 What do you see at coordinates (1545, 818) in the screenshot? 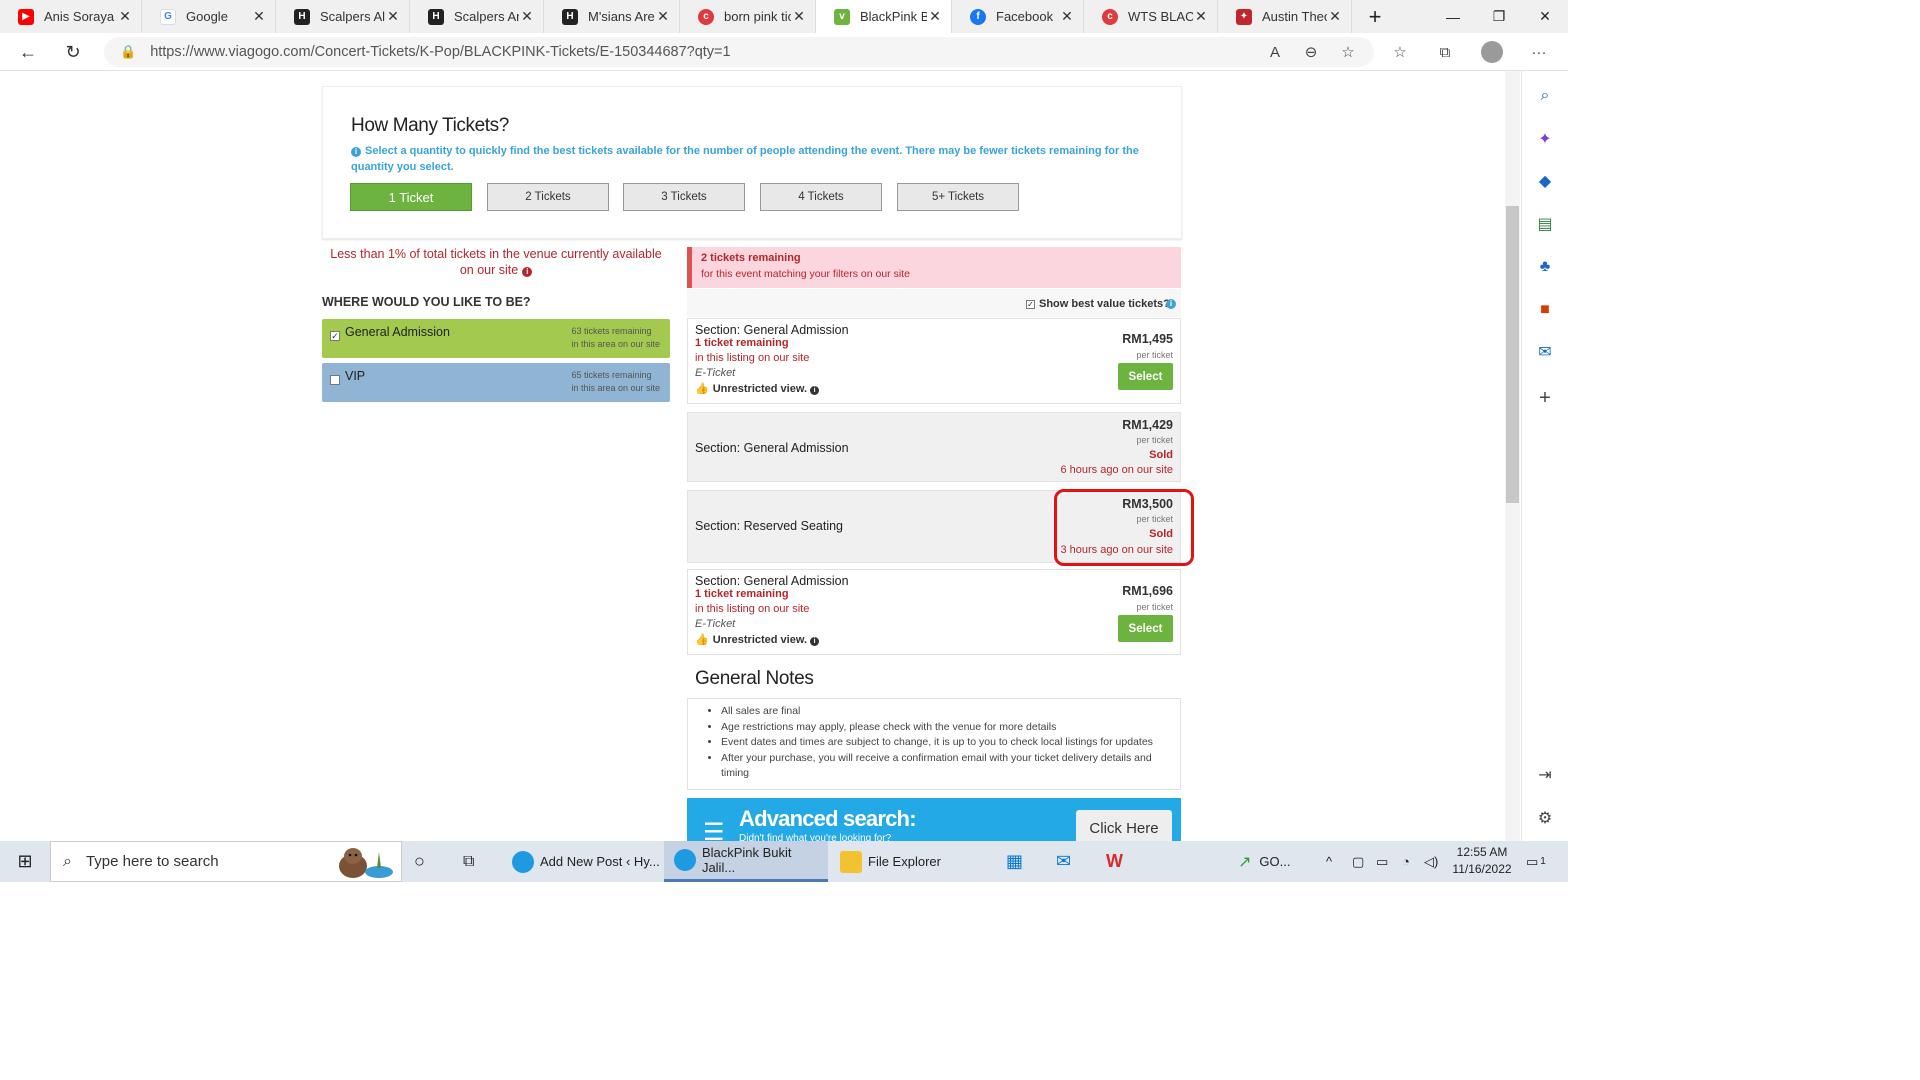
I see `gear-icon: ⚙` at bounding box center [1545, 818].